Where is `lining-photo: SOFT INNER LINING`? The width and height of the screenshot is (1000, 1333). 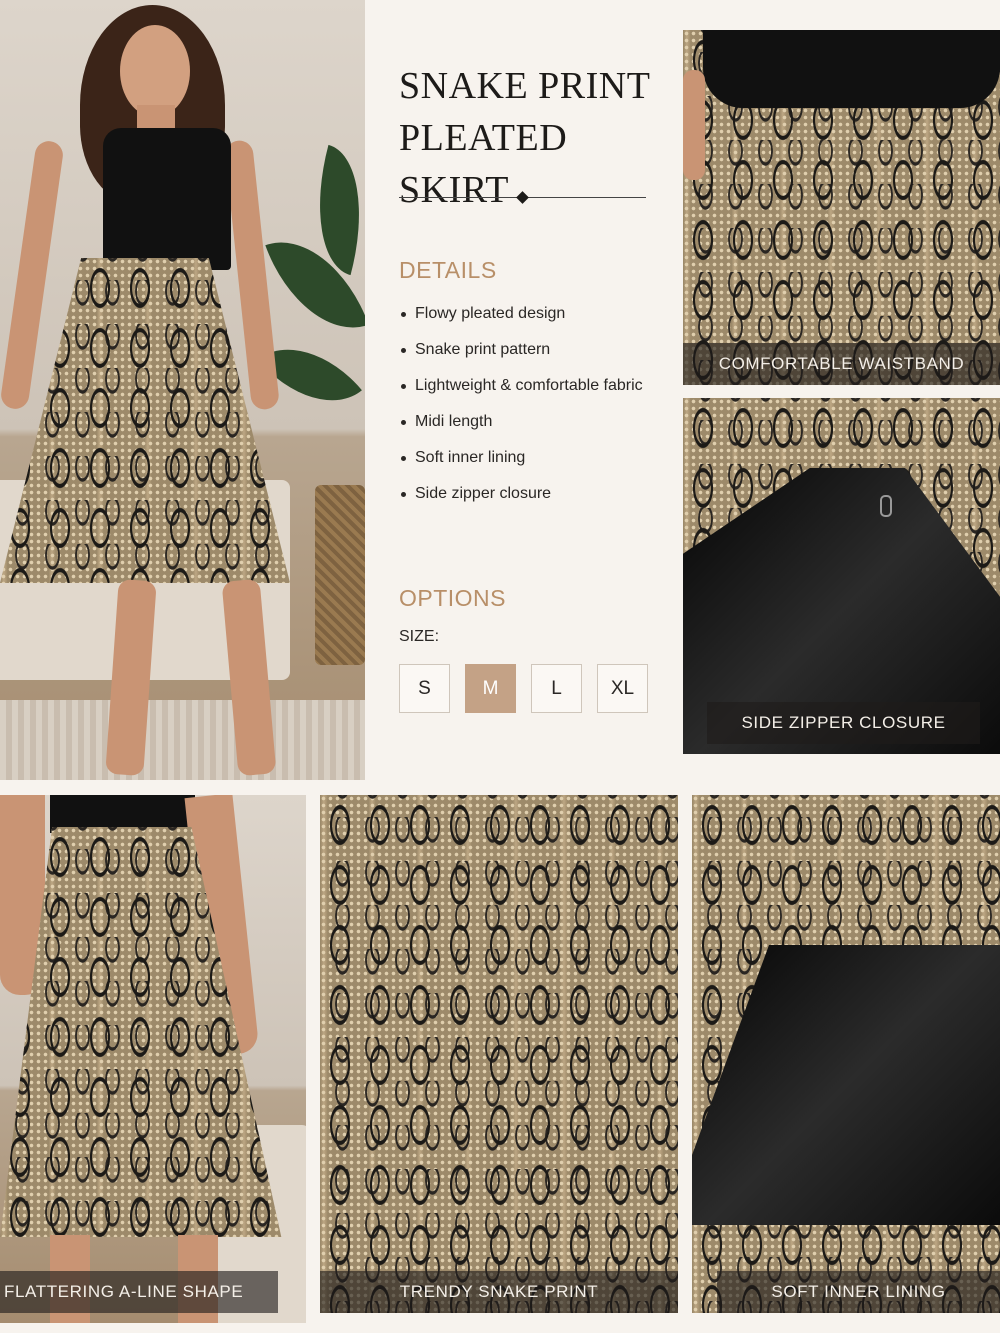
lining-photo: SOFT INNER LINING is located at coordinates (846, 1054).